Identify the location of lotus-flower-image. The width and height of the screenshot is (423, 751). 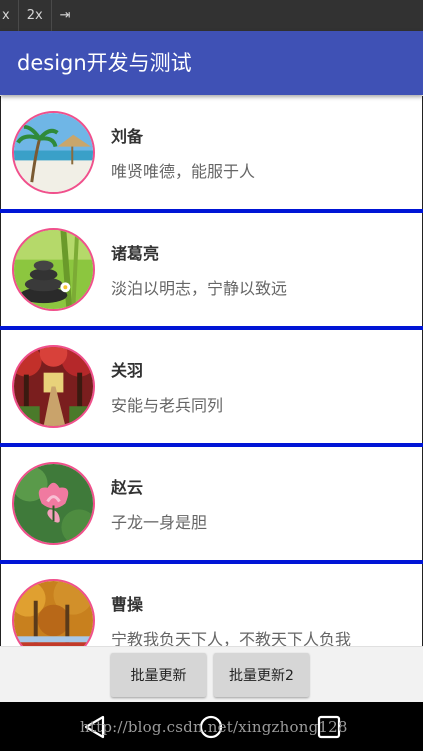
(53, 503).